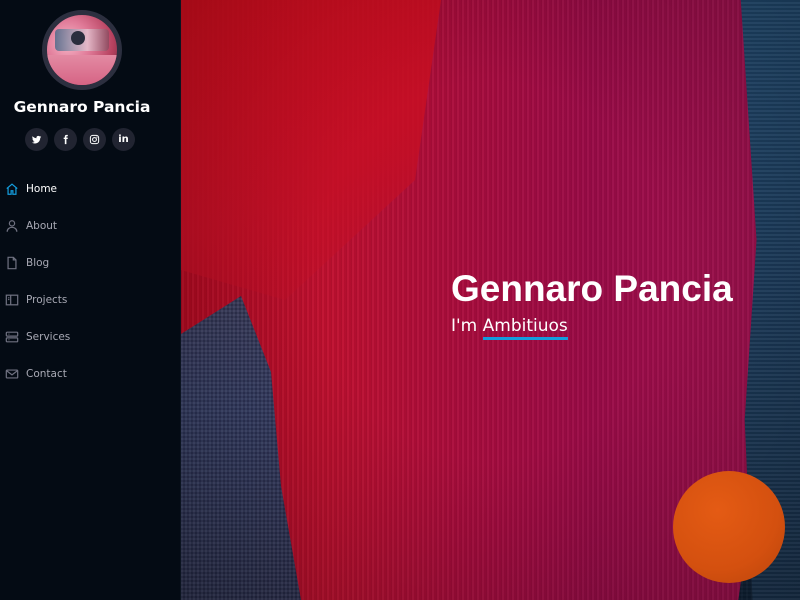 The image size is (800, 600). What do you see at coordinates (42, 188) in the screenshot?
I see `nav-label-home: Home` at bounding box center [42, 188].